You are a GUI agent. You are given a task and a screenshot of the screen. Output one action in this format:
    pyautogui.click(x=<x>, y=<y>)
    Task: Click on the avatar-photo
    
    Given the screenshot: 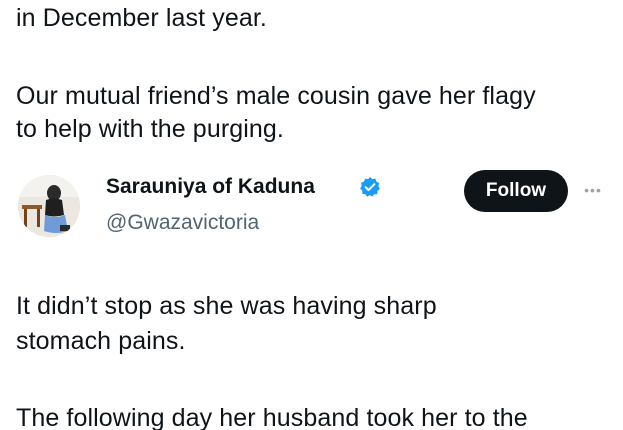 What is the action you would take?
    pyautogui.click(x=49, y=206)
    